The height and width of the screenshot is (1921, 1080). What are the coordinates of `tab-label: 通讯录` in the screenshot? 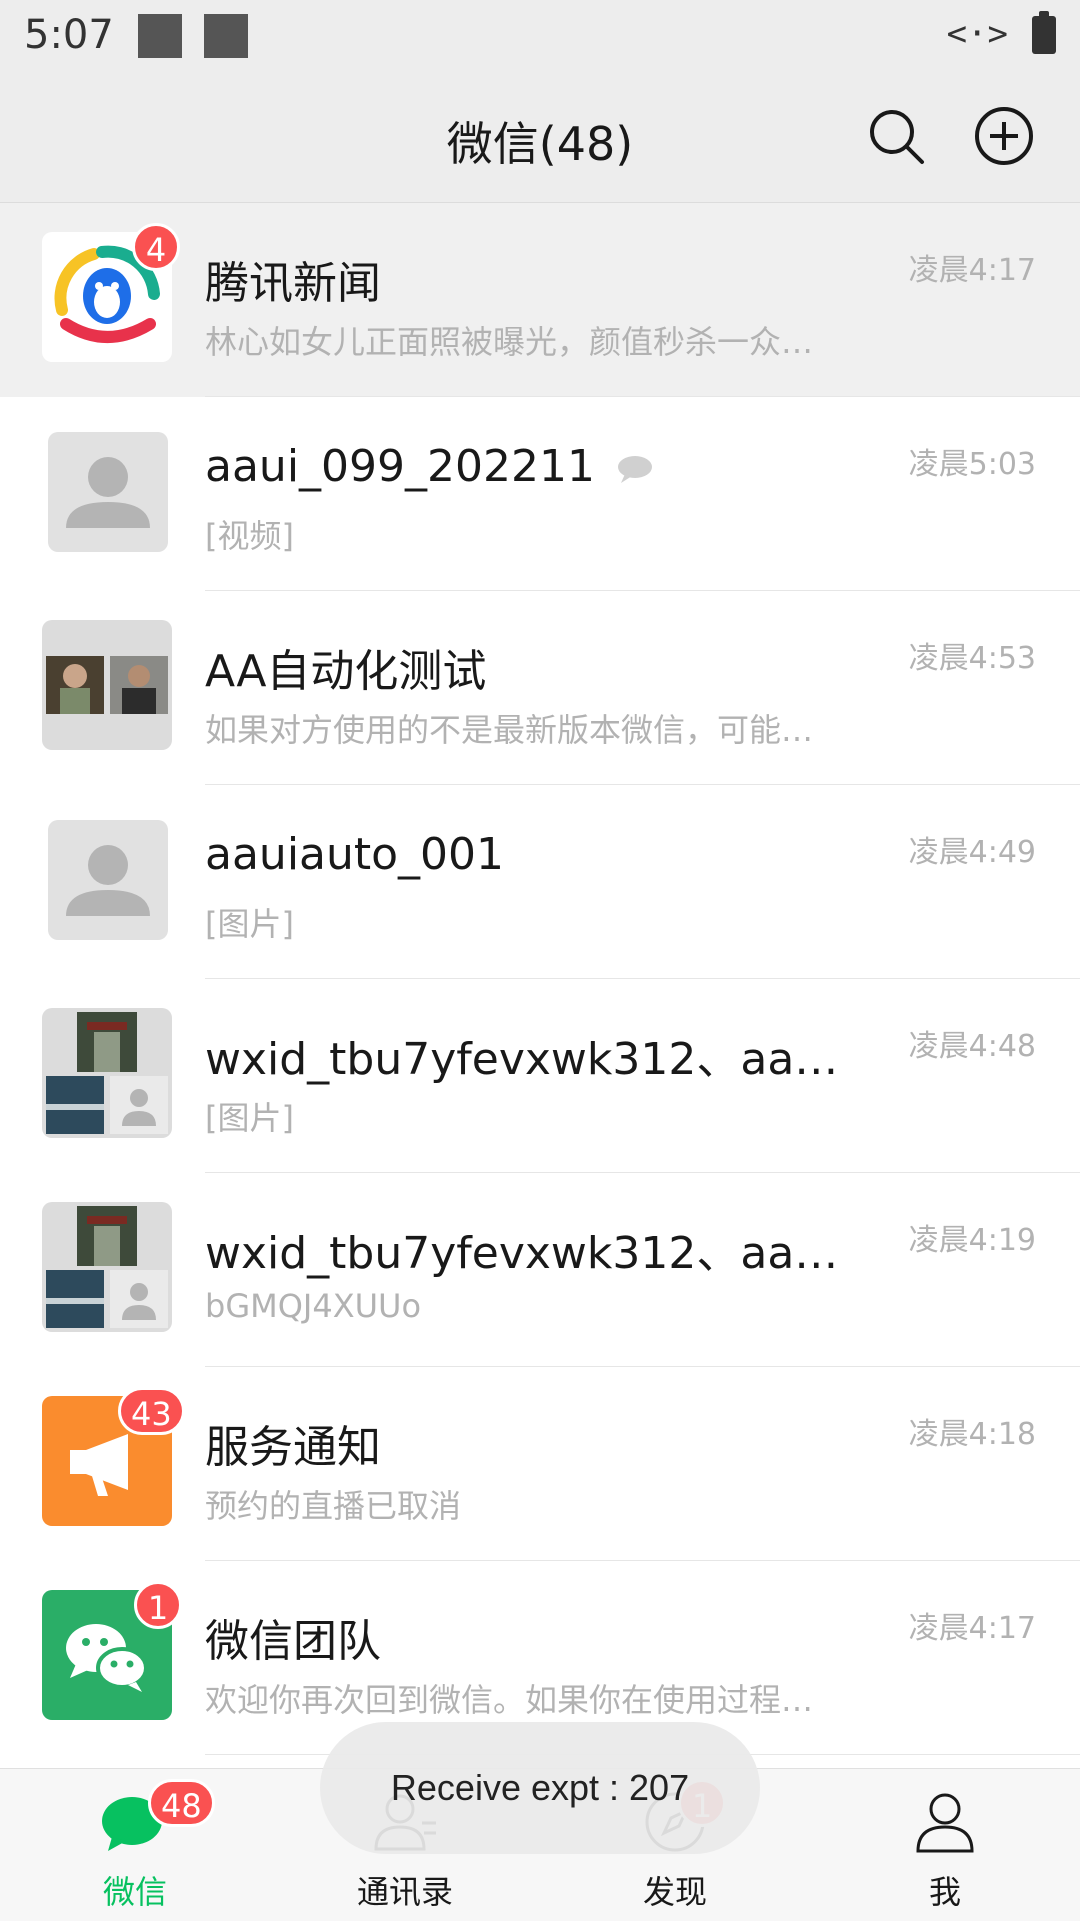 It's located at (404, 1892).